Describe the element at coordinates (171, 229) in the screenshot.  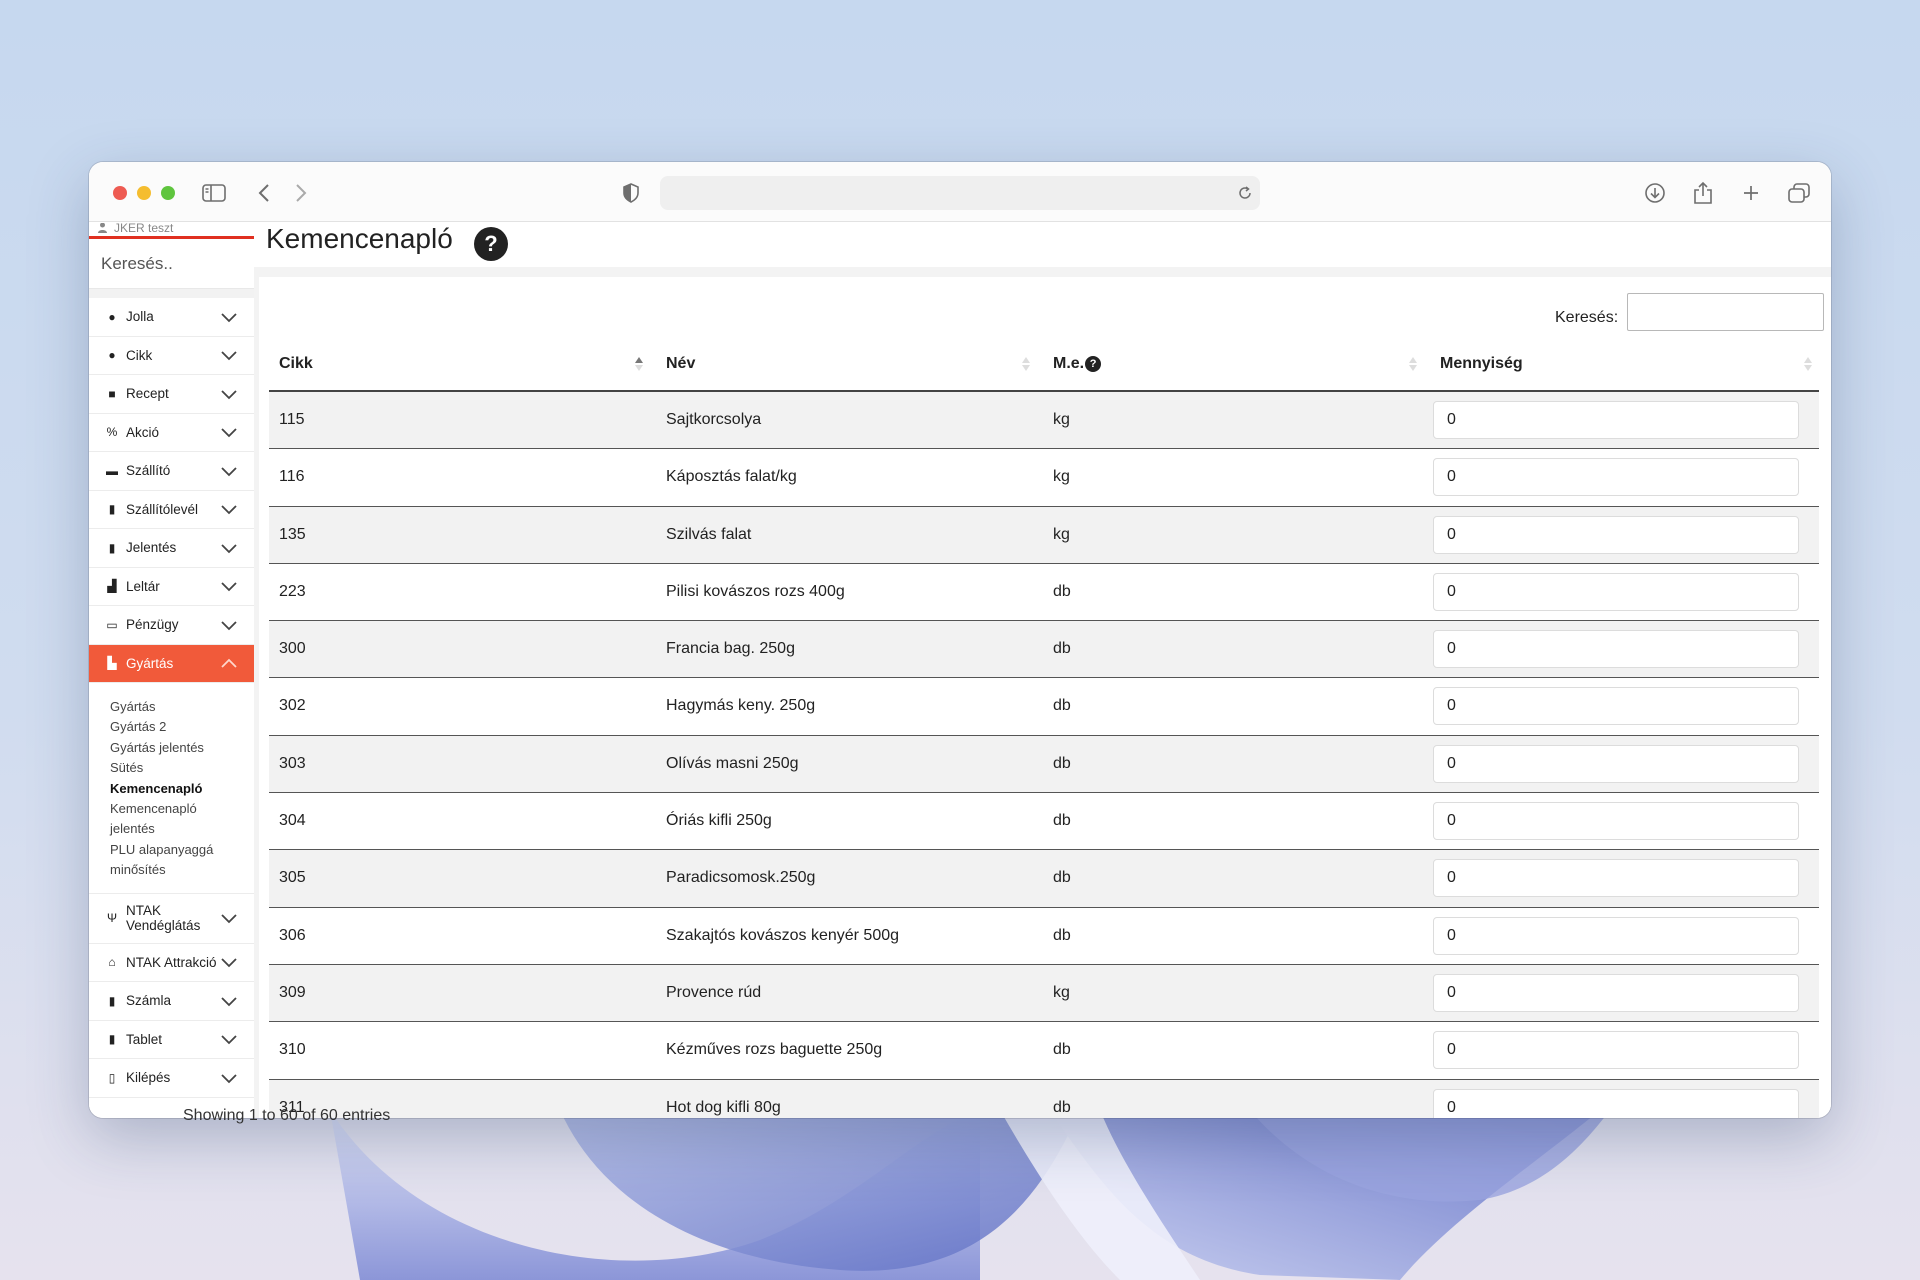
I see `user-row: JKER teszt` at that location.